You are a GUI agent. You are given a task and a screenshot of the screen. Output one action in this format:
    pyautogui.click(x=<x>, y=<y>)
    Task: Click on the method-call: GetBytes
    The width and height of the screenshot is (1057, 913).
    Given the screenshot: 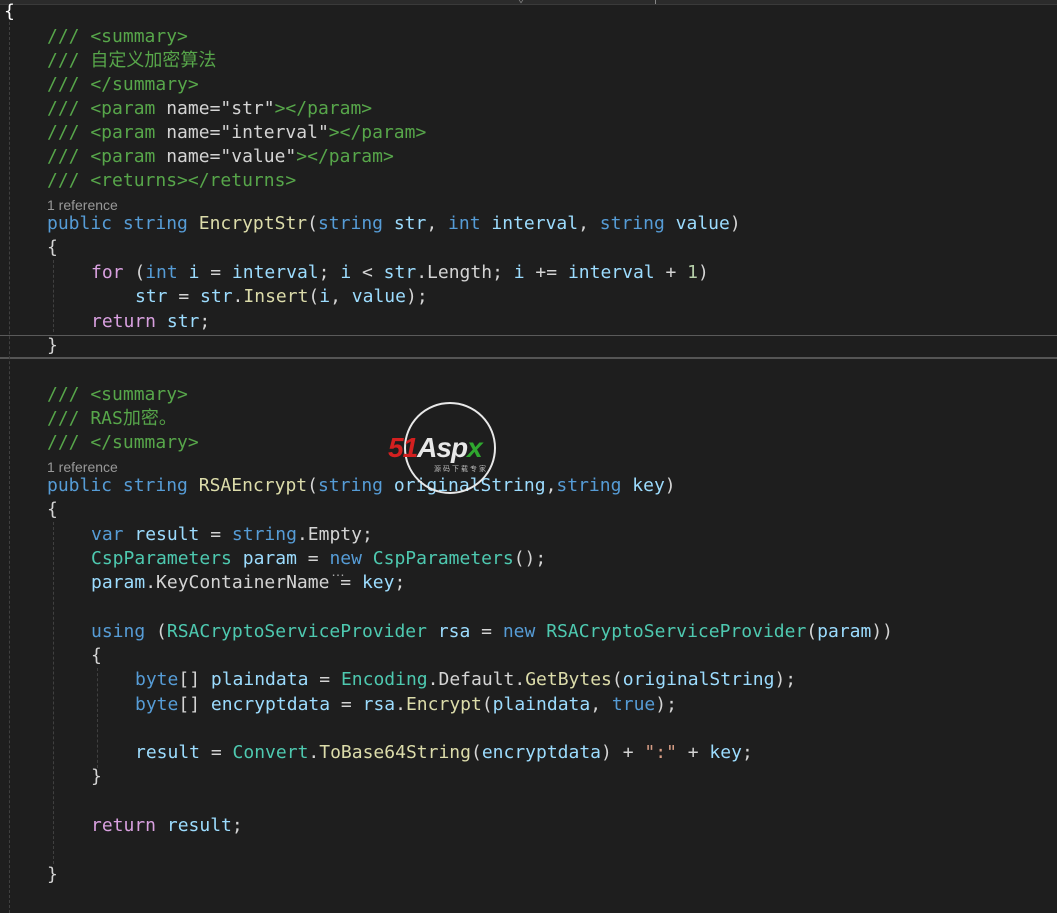 What is the action you would take?
    pyautogui.click(x=568, y=679)
    